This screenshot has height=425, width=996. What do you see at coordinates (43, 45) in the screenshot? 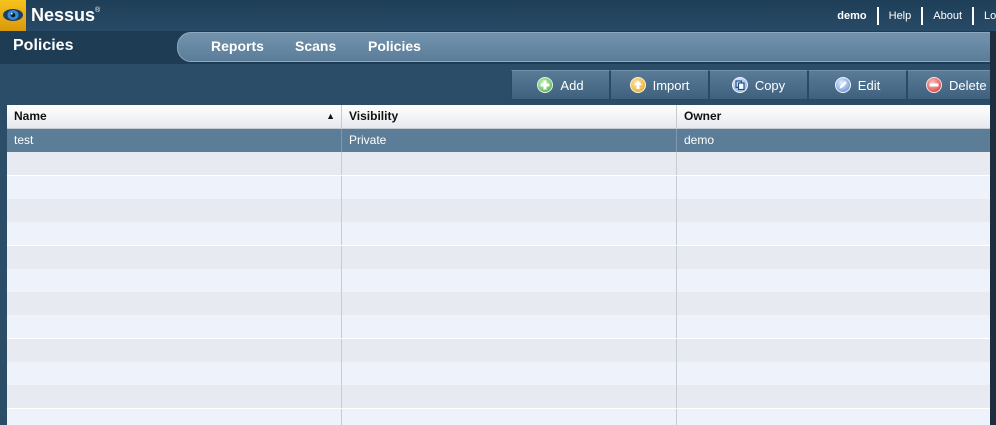
I see `page-title: Policies` at bounding box center [43, 45].